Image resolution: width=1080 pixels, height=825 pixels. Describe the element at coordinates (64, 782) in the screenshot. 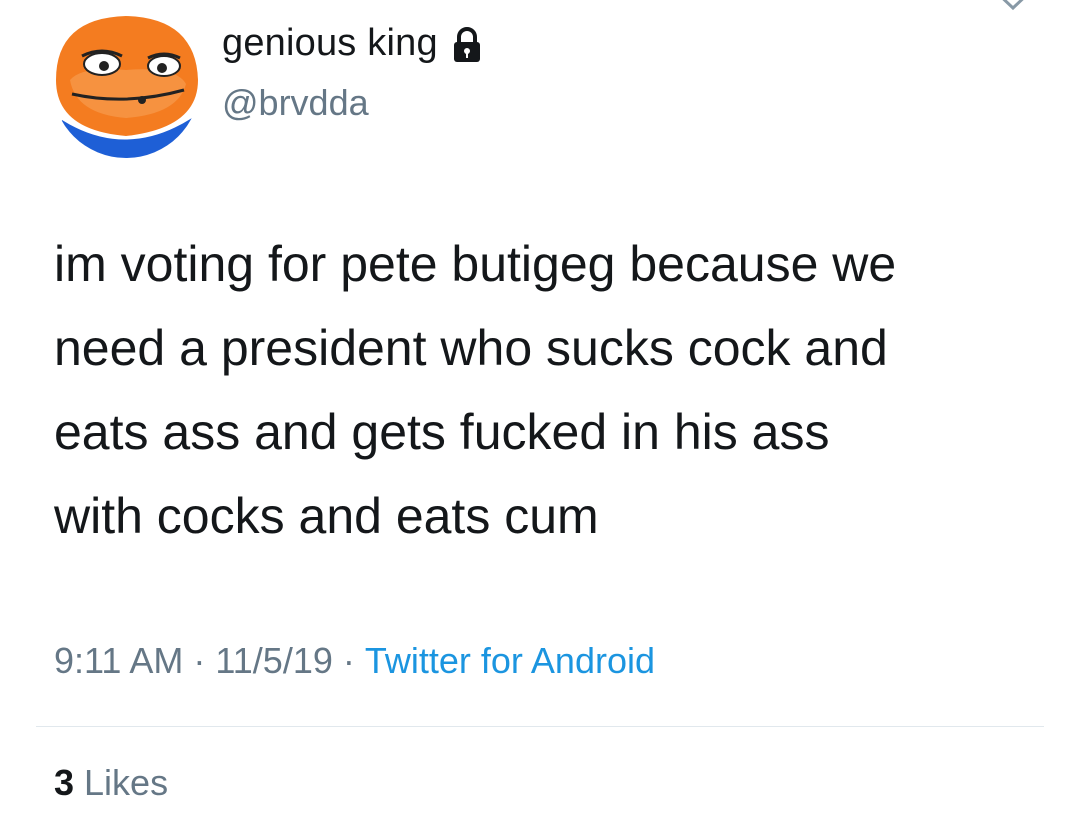

I see `likes-count: 3` at that location.